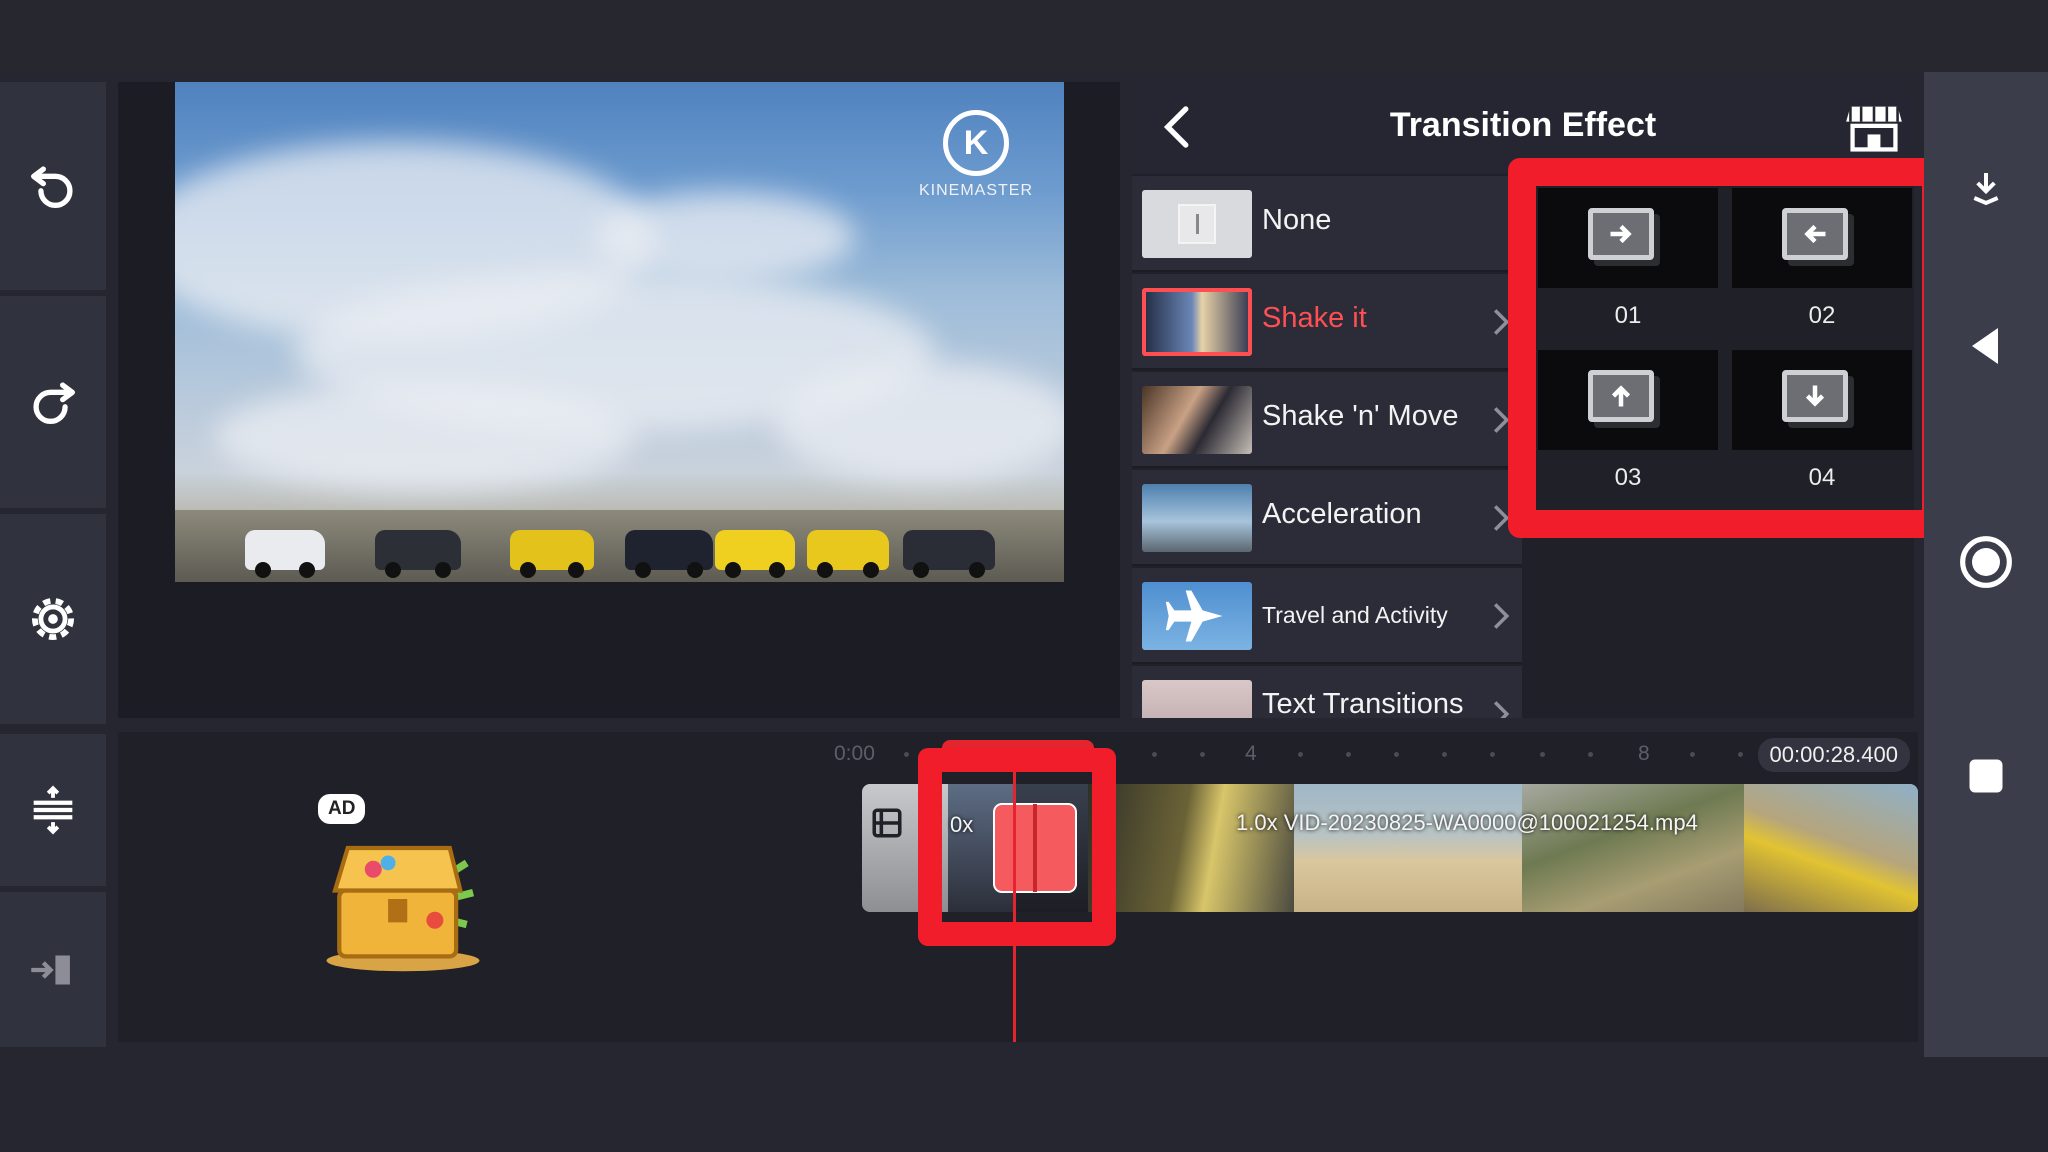 The height and width of the screenshot is (1152, 2048). Describe the element at coordinates (1017, 847) in the screenshot. I see `transition-highlight-annotation` at that location.